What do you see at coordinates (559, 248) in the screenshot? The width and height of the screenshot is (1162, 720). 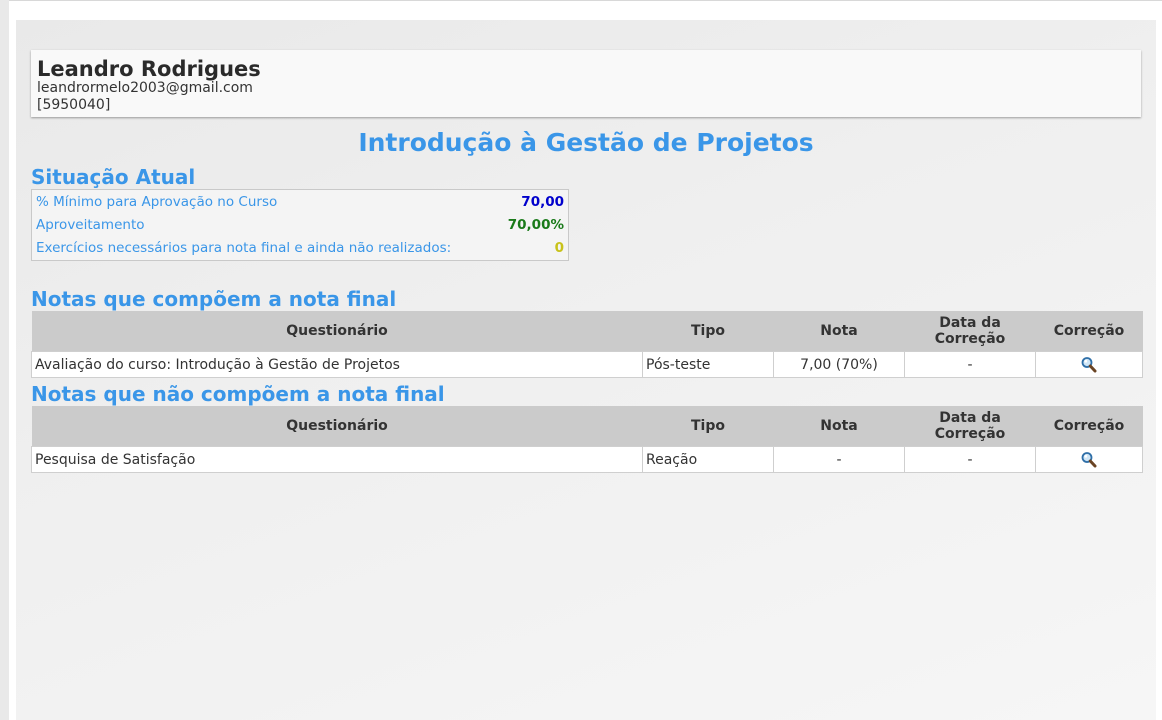 I see `status-value: 0` at bounding box center [559, 248].